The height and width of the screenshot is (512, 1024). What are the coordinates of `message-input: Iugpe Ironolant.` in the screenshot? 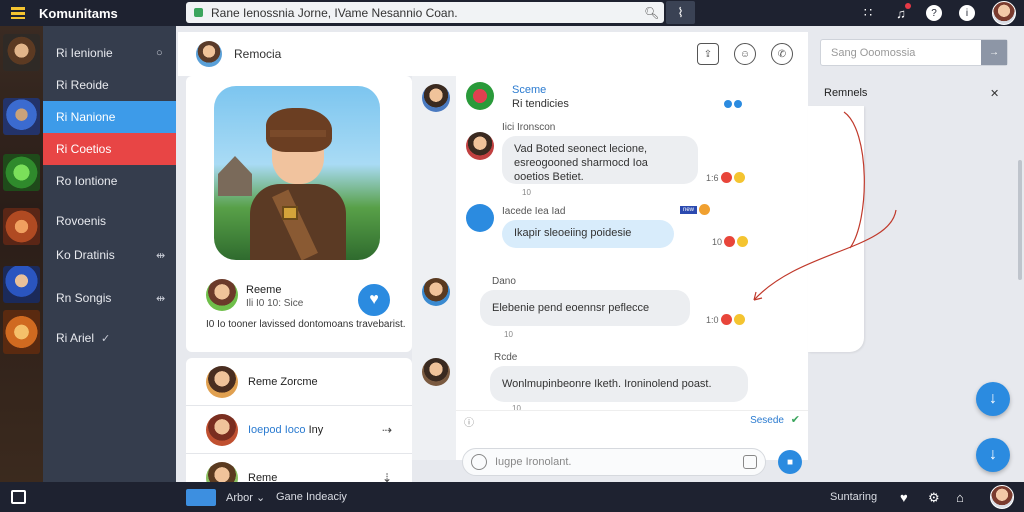 It's located at (614, 462).